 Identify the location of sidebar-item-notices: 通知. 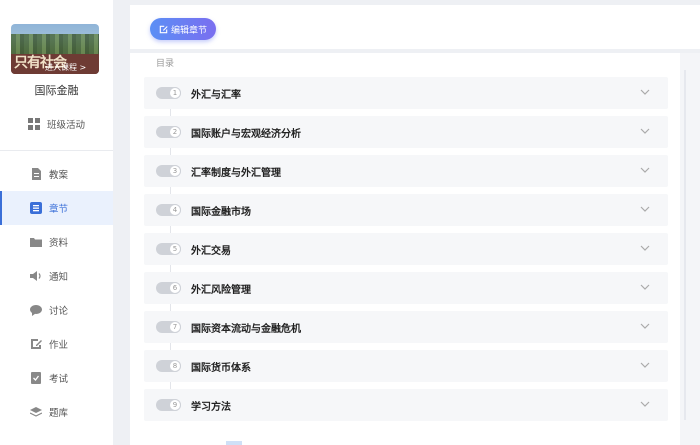
(56, 276).